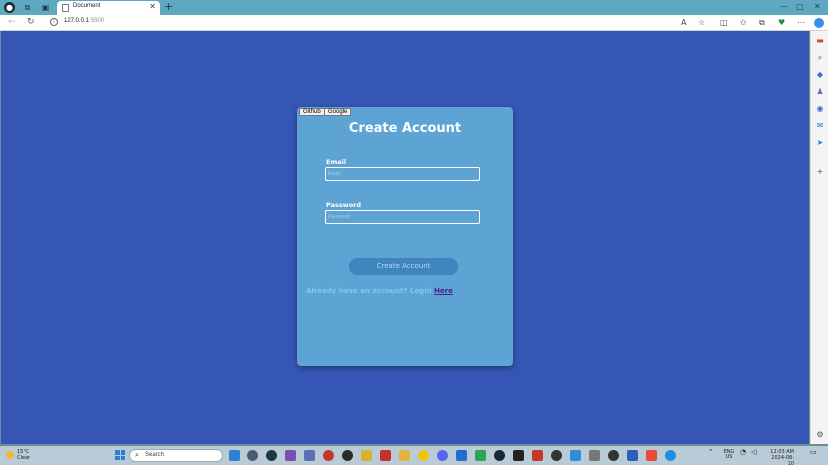  Describe the element at coordinates (762, 23) in the screenshot. I see `collections-icon: ⧉` at that location.